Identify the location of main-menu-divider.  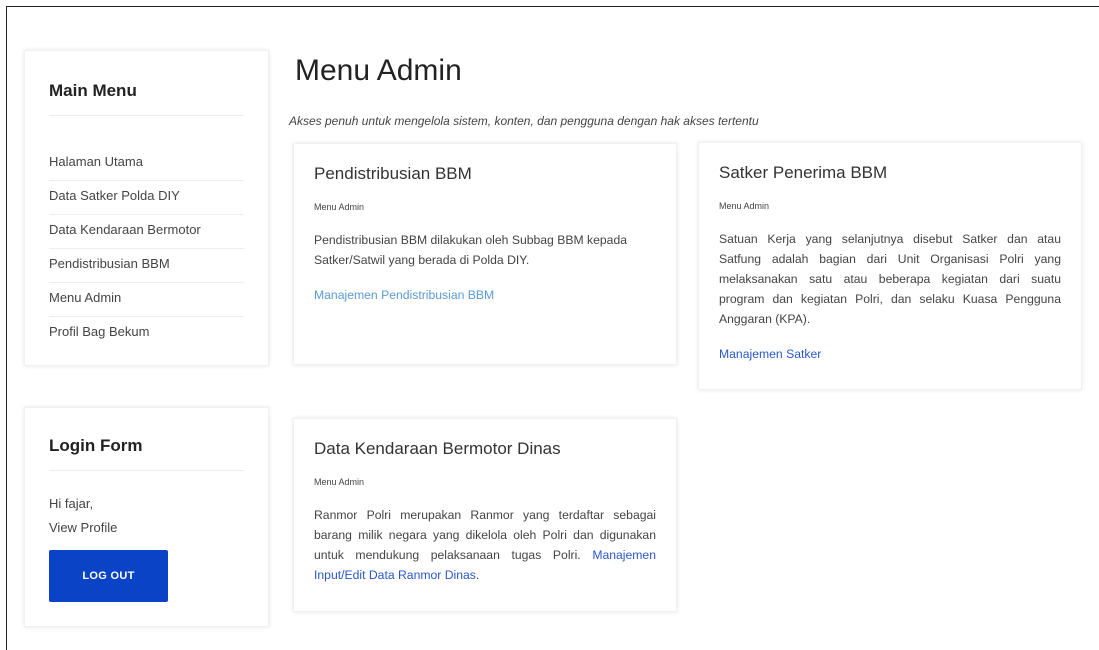
(146, 115).